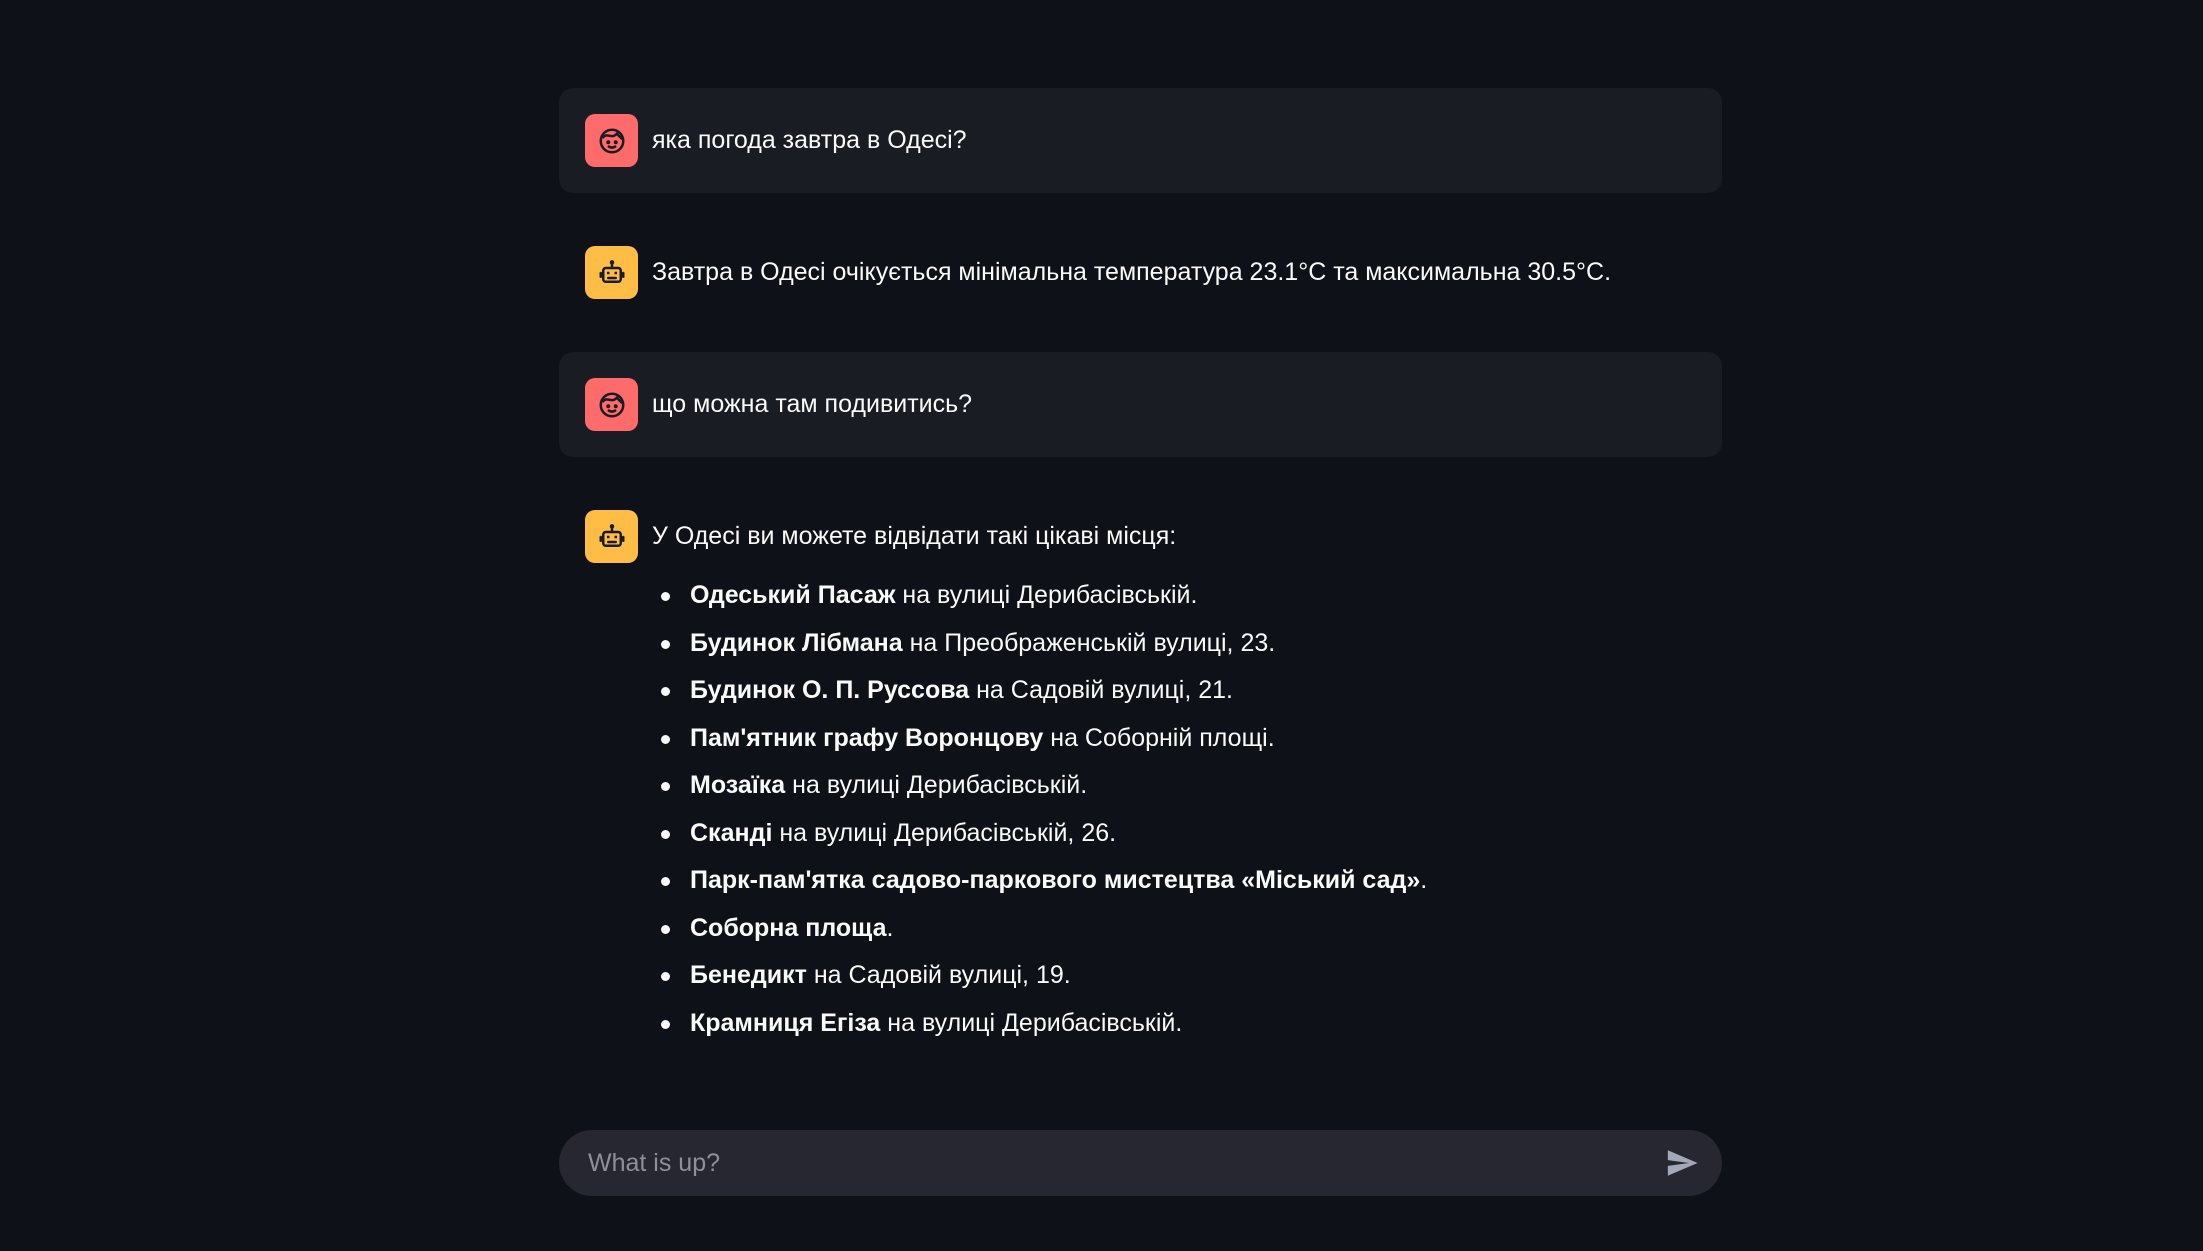 Image resolution: width=2203 pixels, height=1251 pixels. I want to click on place-detail: на Соборній площі., so click(1159, 737).